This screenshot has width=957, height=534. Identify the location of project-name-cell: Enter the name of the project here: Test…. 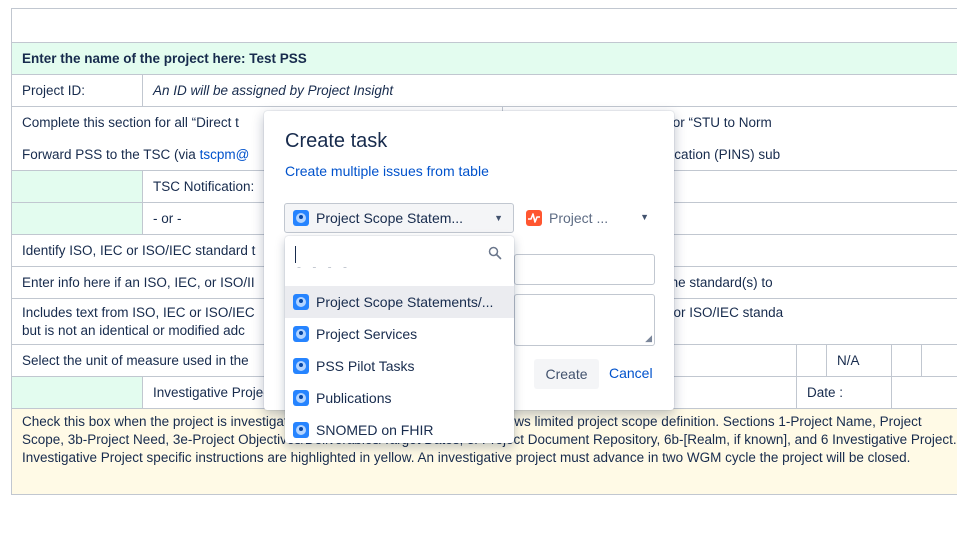
(484, 58).